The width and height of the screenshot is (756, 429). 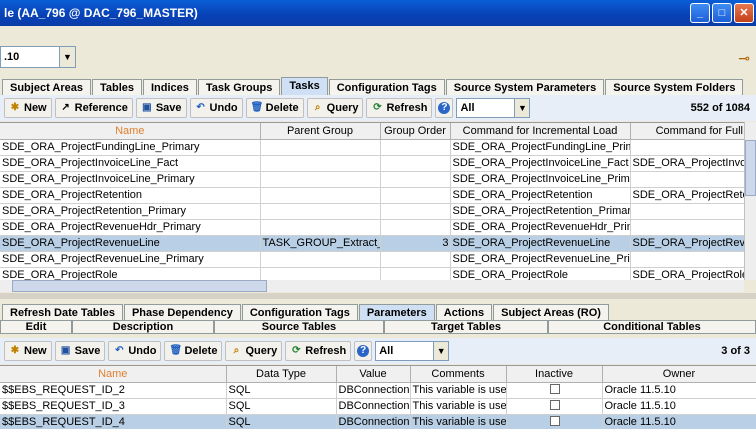 What do you see at coordinates (130, 259) in the screenshot?
I see `task-cell: SDE_ORA_ProjectRevenueLine_Primary` at bounding box center [130, 259].